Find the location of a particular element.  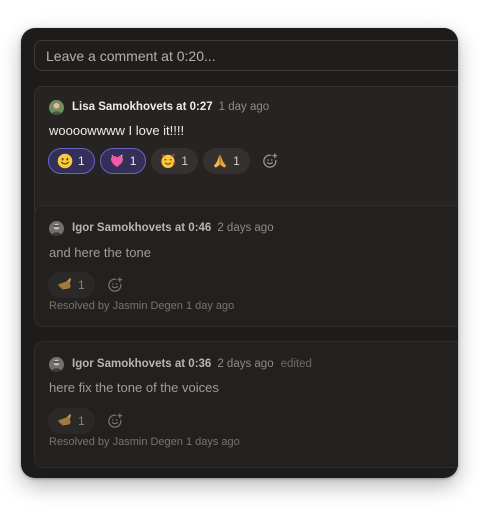

smiling-face-with-hearts-icon is located at coordinates (168, 161).